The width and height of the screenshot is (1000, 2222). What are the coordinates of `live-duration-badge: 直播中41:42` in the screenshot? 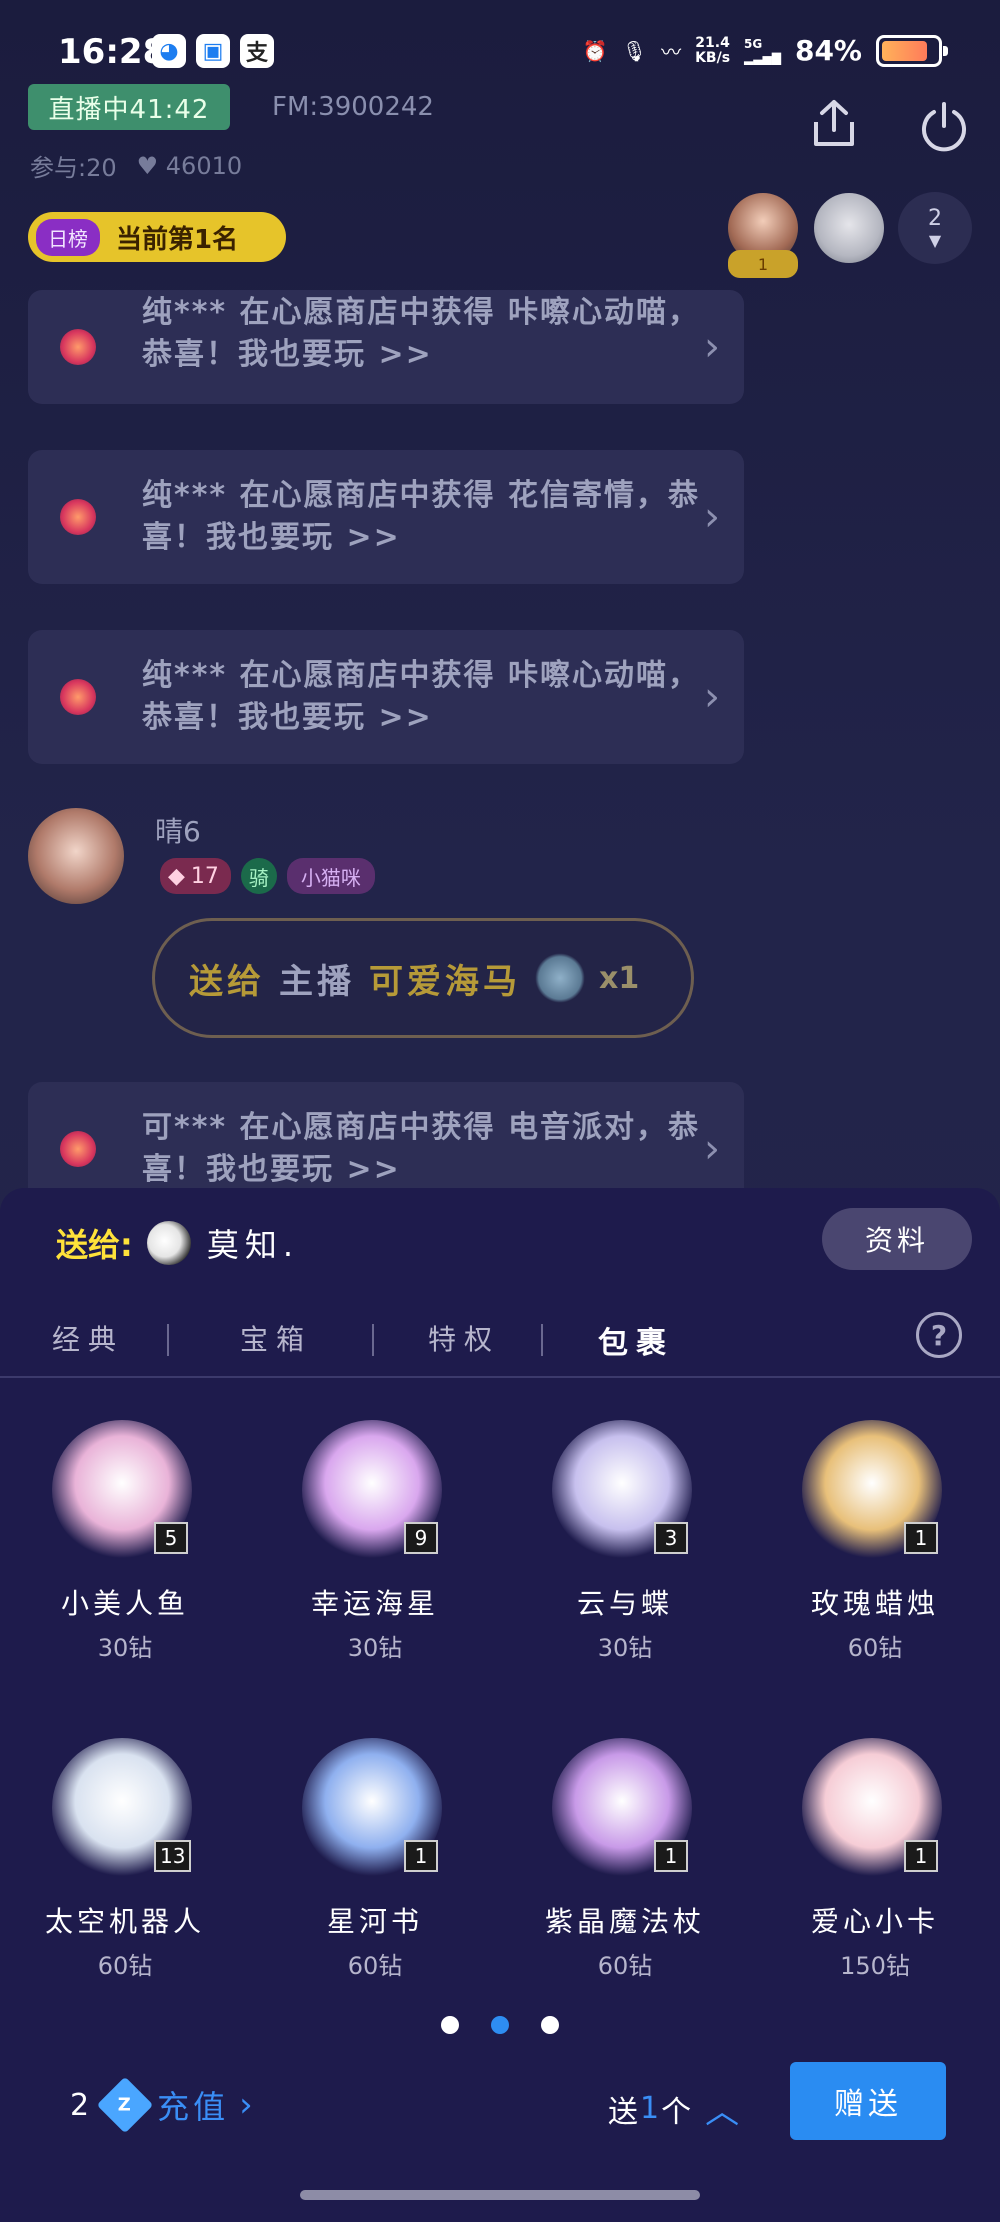 It's located at (129, 107).